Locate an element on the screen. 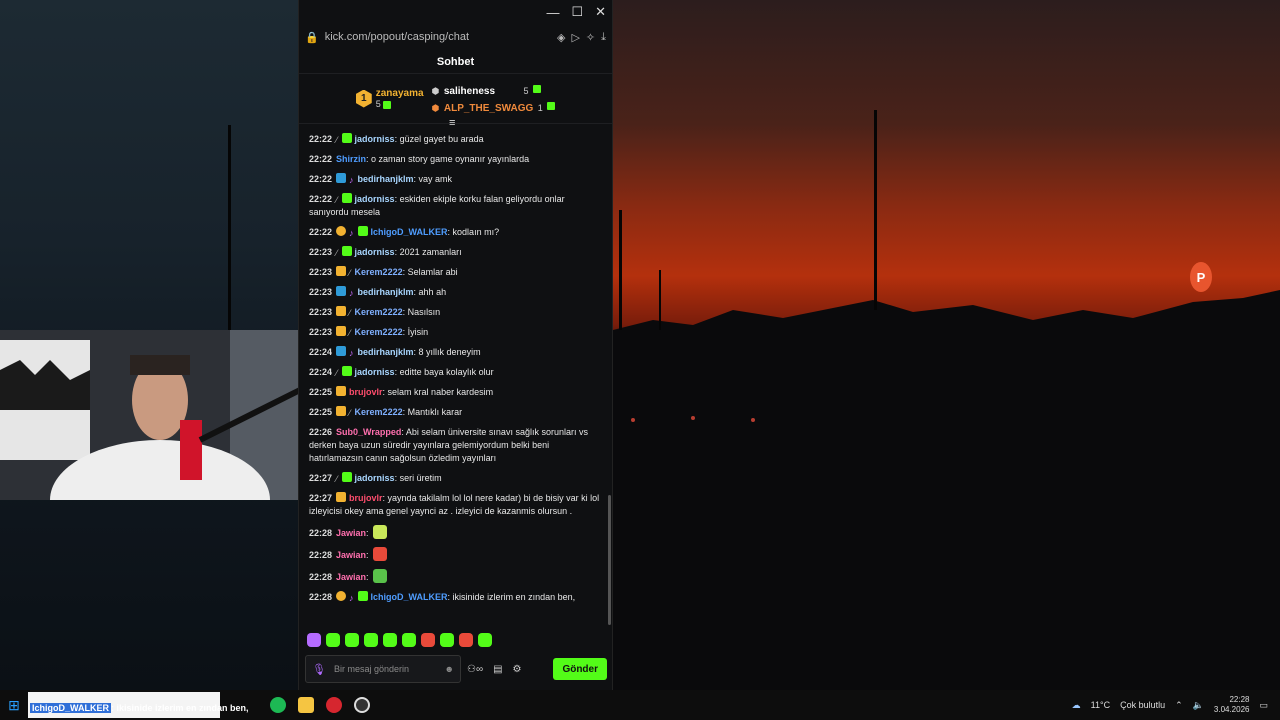 The width and height of the screenshot is (1280, 720). send-button: Gönder is located at coordinates (580, 669).